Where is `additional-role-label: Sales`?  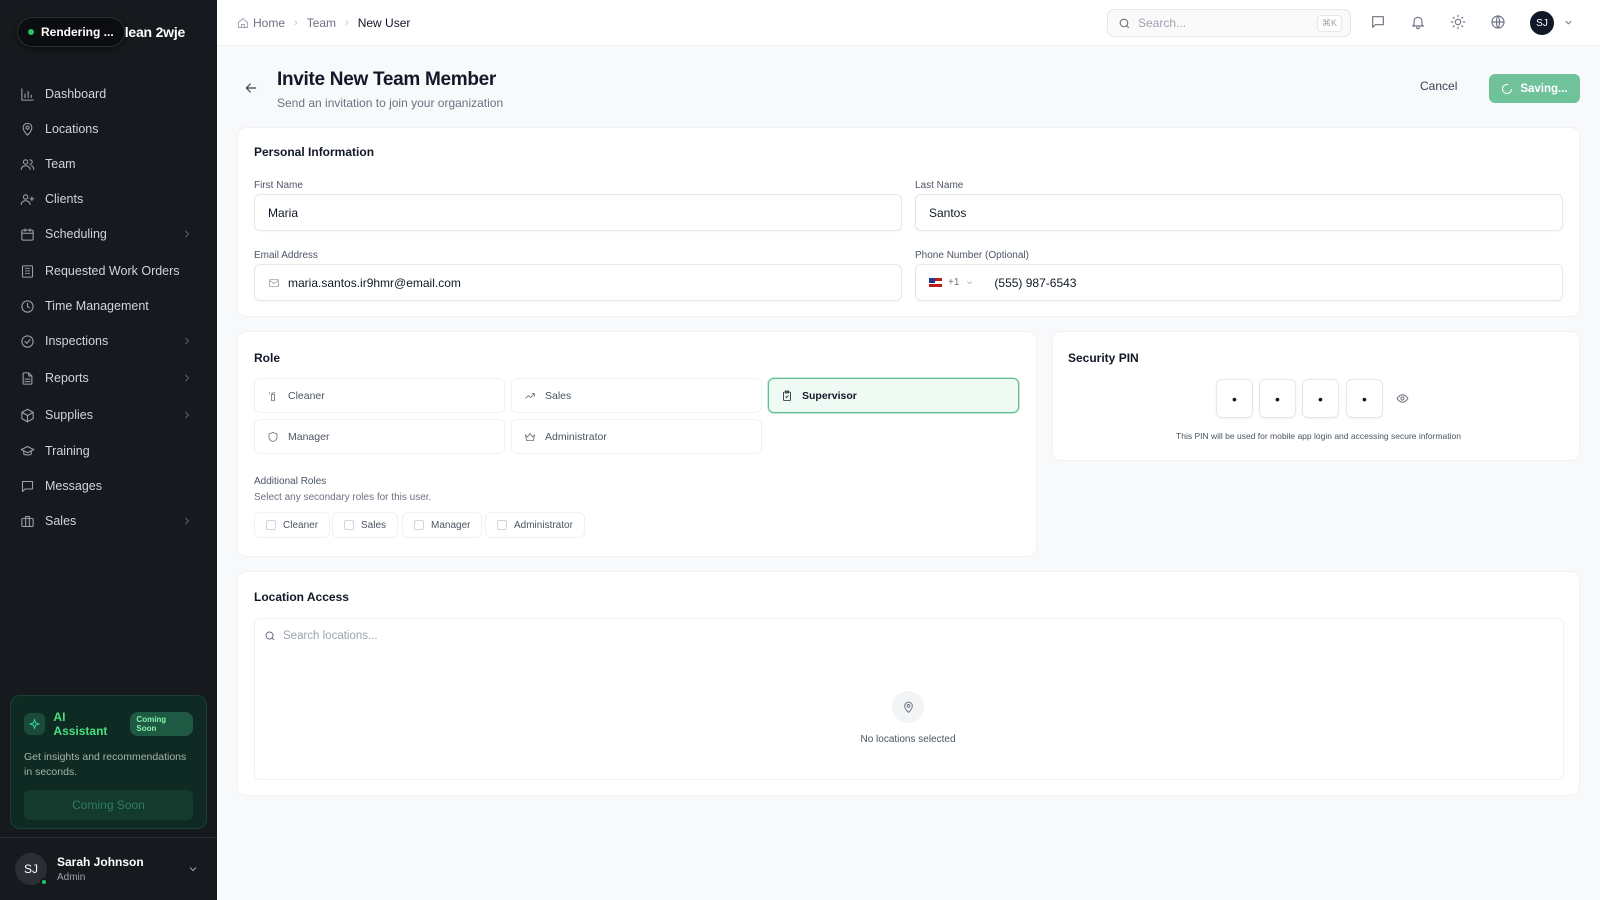
additional-role-label: Sales is located at coordinates (374, 525).